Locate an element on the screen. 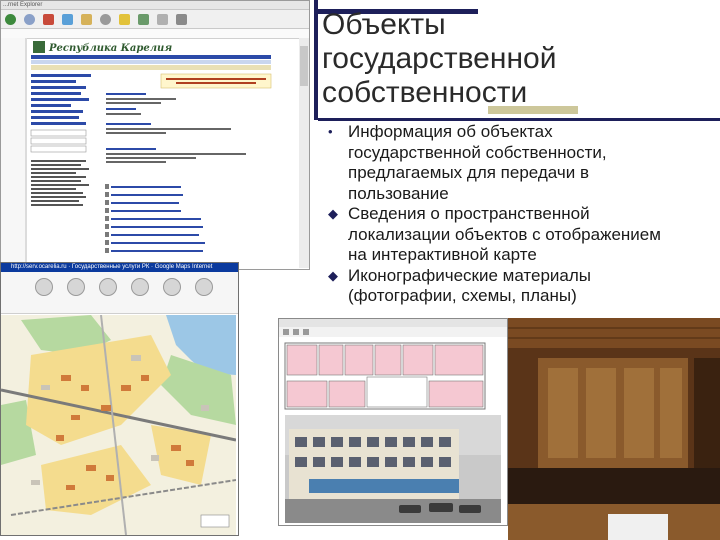 This screenshot has height=540, width=720. browser-left-rail is located at coordinates (13, 153).